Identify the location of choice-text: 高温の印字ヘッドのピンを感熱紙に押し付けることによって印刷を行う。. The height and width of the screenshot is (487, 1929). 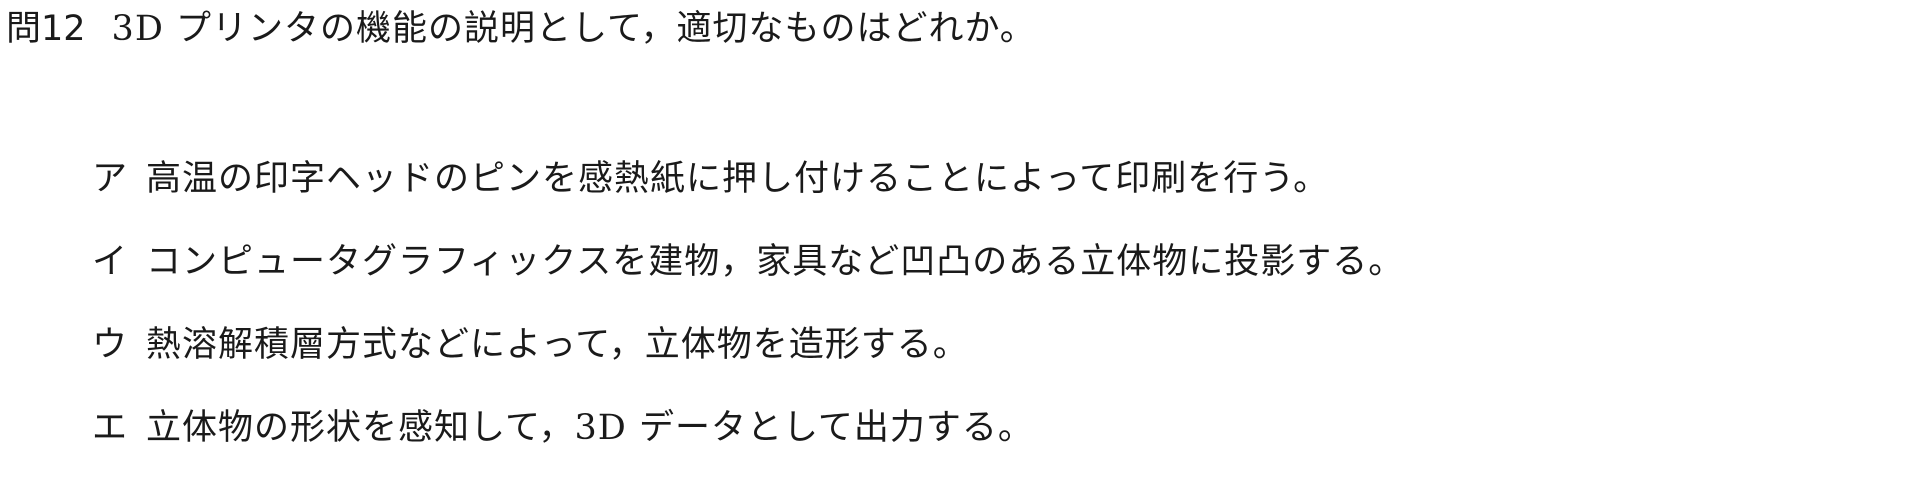
(738, 178).